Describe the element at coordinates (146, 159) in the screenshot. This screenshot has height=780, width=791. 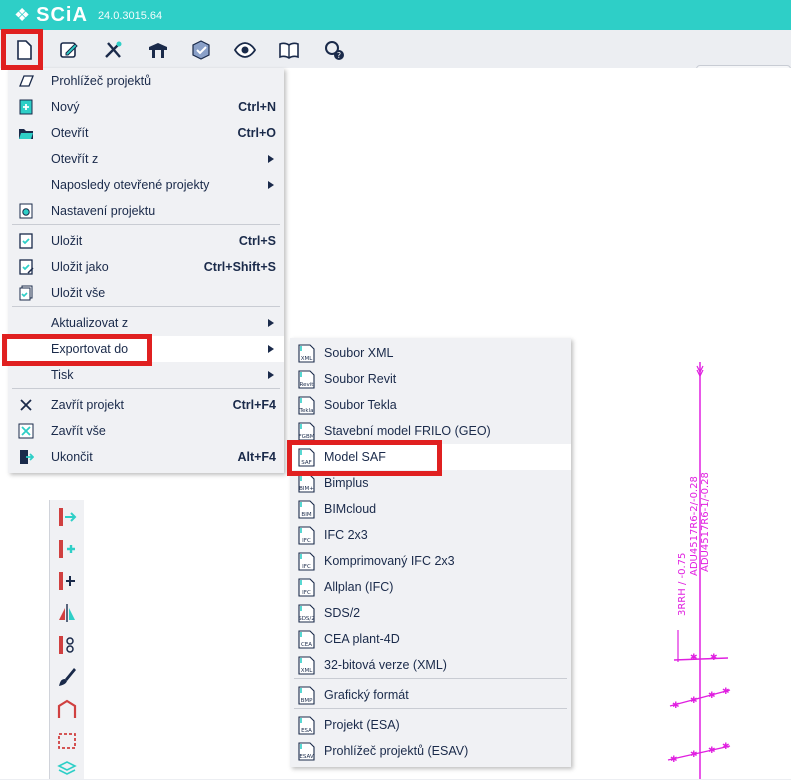
I see `file-menu-item: Otevřít z` at that location.